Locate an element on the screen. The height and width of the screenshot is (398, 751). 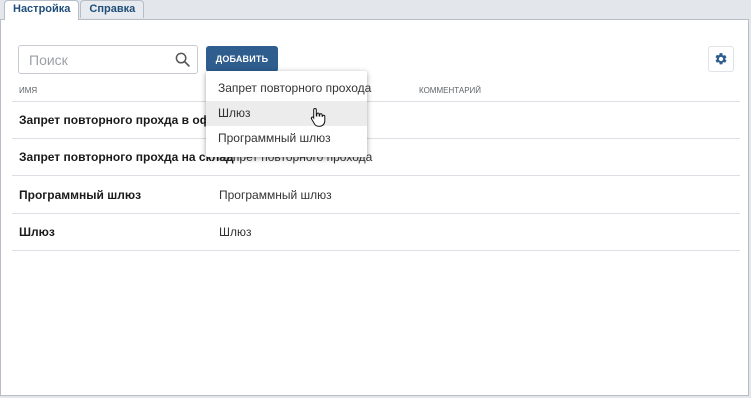
settings-button is located at coordinates (721, 59).